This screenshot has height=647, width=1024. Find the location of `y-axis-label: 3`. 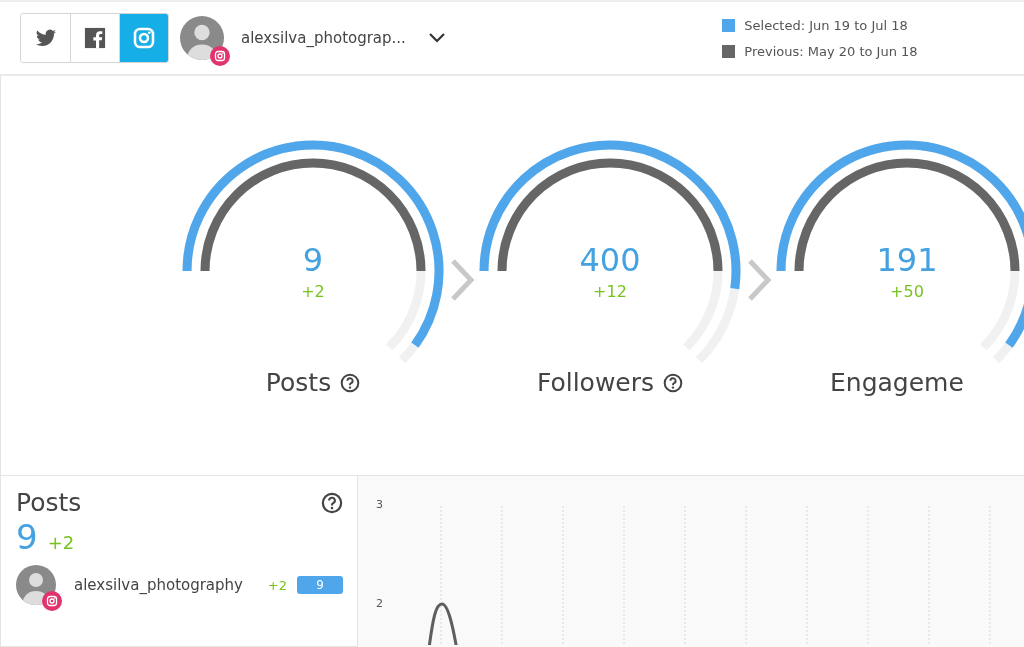

y-axis-label: 3 is located at coordinates (379, 504).